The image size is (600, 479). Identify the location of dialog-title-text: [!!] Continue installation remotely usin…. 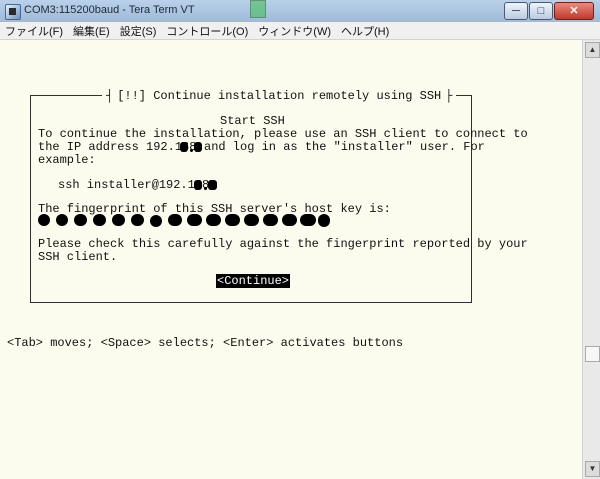
(279, 96).